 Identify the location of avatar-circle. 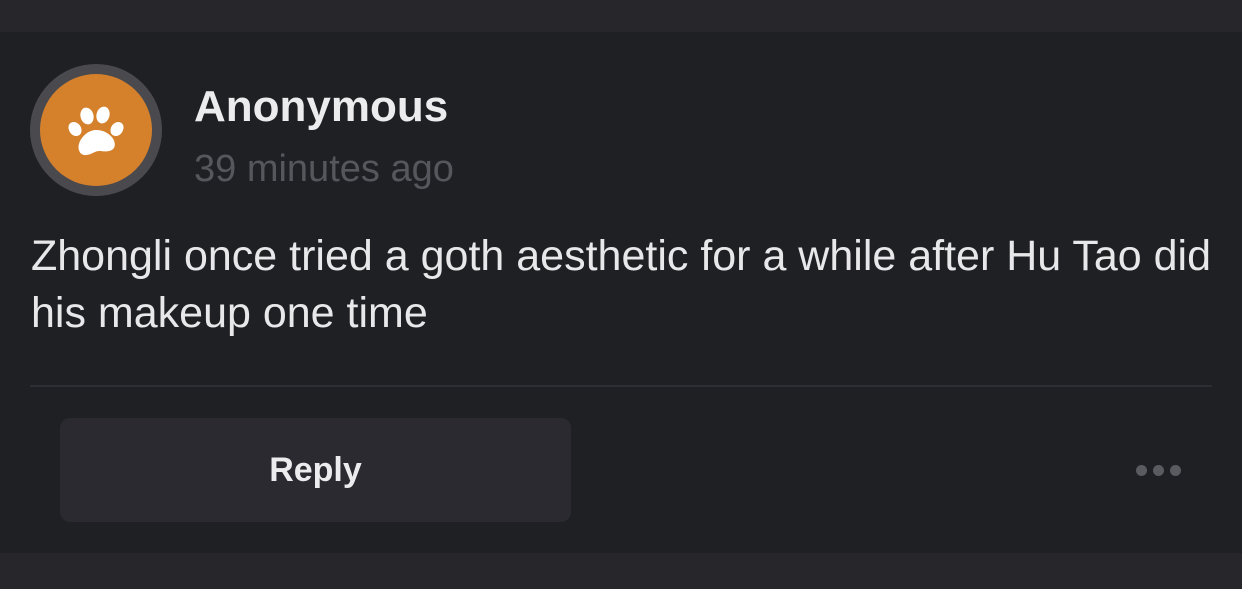
(96, 130).